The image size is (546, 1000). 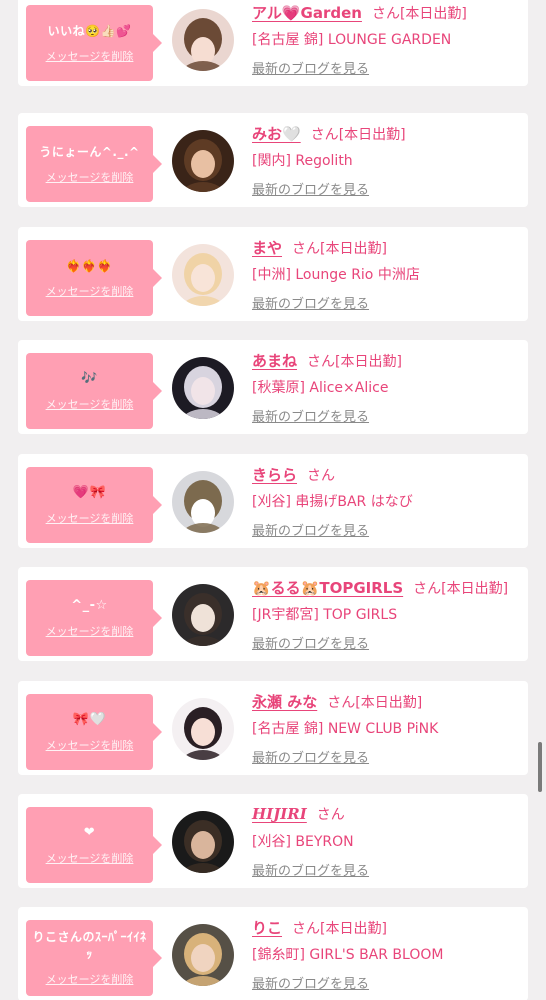 I want to click on name-line: HIJIRI さん, so click(x=388, y=816).